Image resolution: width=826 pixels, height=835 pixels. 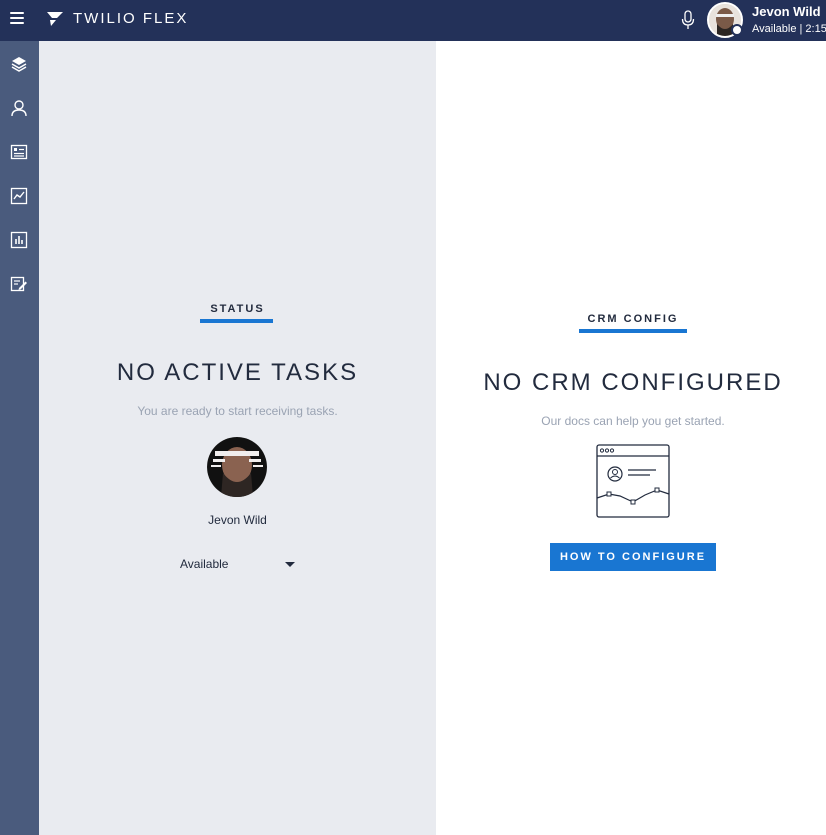 I want to click on reports-icon, so click(x=19, y=240).